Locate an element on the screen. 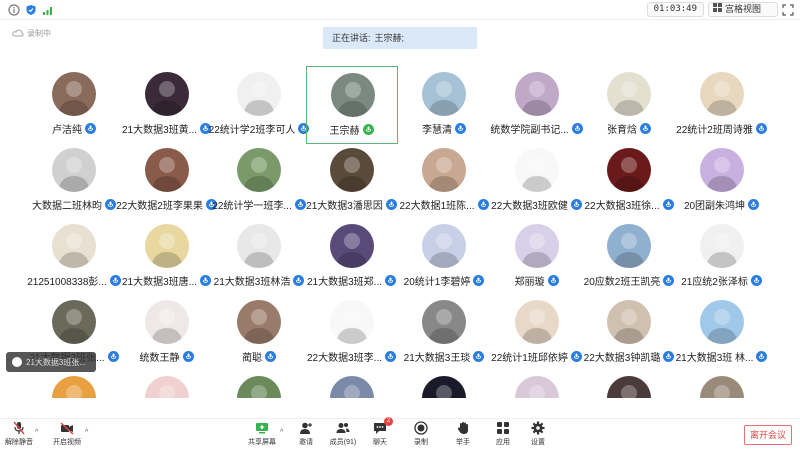 This screenshot has height=450, width=800. record-label: 录制 is located at coordinates (421, 442).